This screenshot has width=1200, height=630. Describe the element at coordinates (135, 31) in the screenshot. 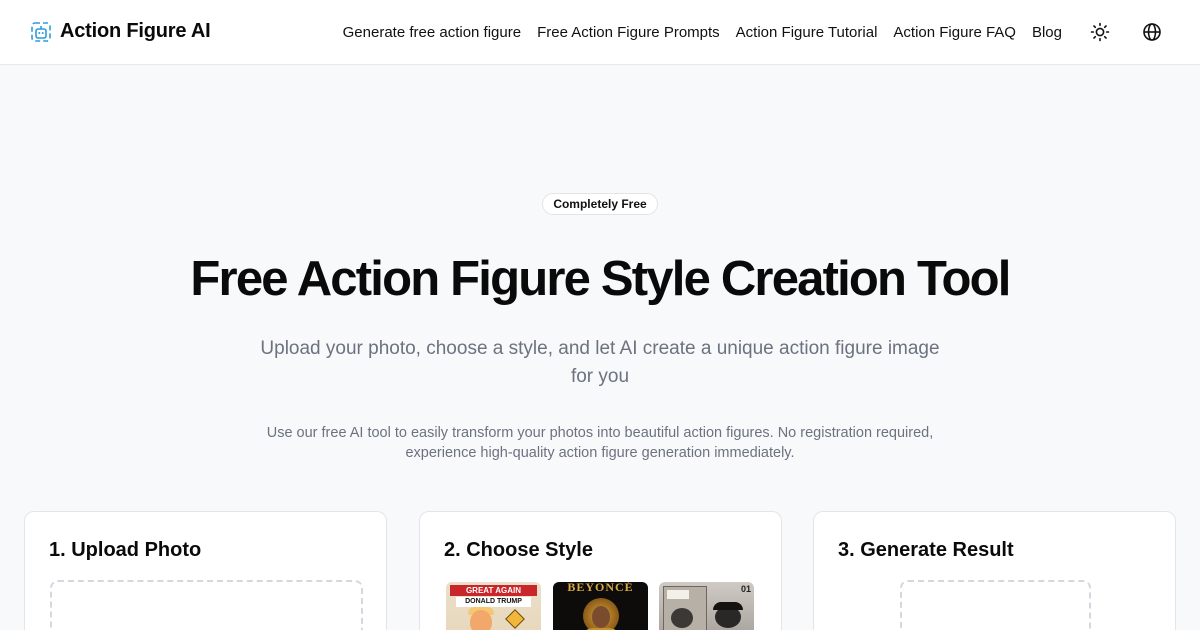

I see `brand-name: Action Figure AI` at that location.